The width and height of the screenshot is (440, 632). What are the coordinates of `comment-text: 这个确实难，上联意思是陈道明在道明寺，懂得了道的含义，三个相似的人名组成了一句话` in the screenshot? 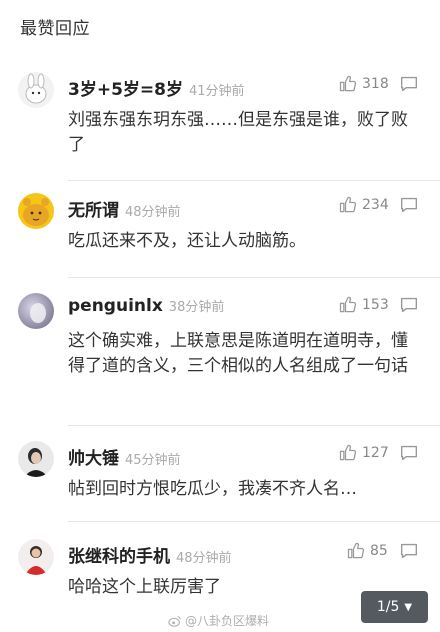 It's located at (238, 353).